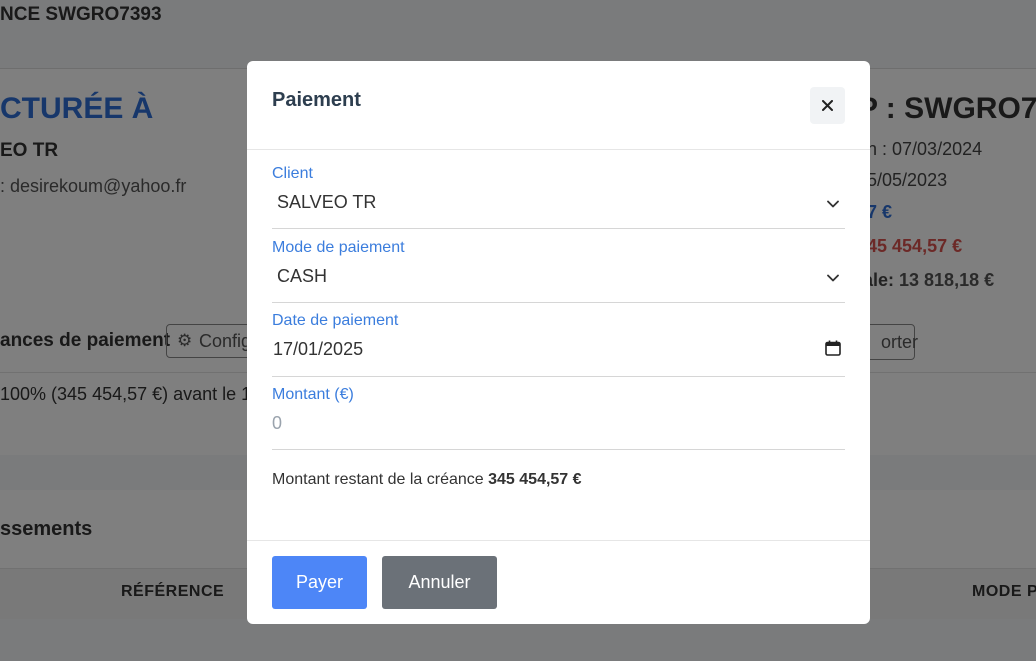  I want to click on payment-mode-label: Mode de paiement, so click(338, 247).